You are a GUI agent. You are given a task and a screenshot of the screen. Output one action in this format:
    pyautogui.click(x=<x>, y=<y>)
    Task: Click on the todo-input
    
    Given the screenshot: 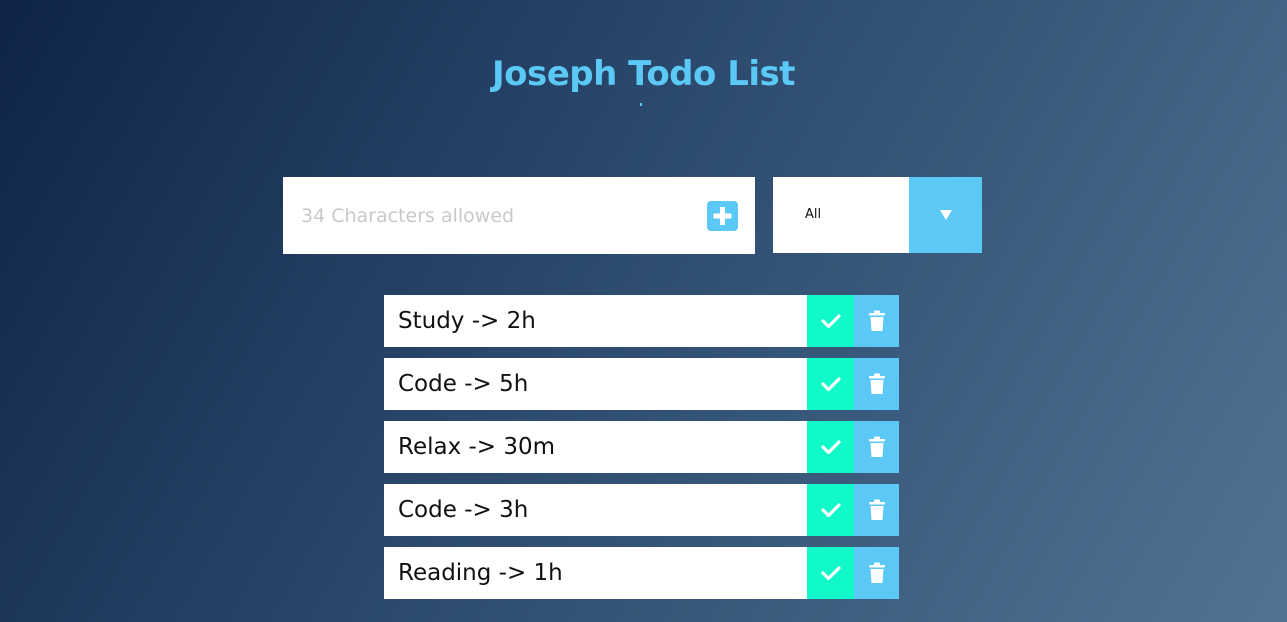 What is the action you would take?
    pyautogui.click(x=483, y=215)
    